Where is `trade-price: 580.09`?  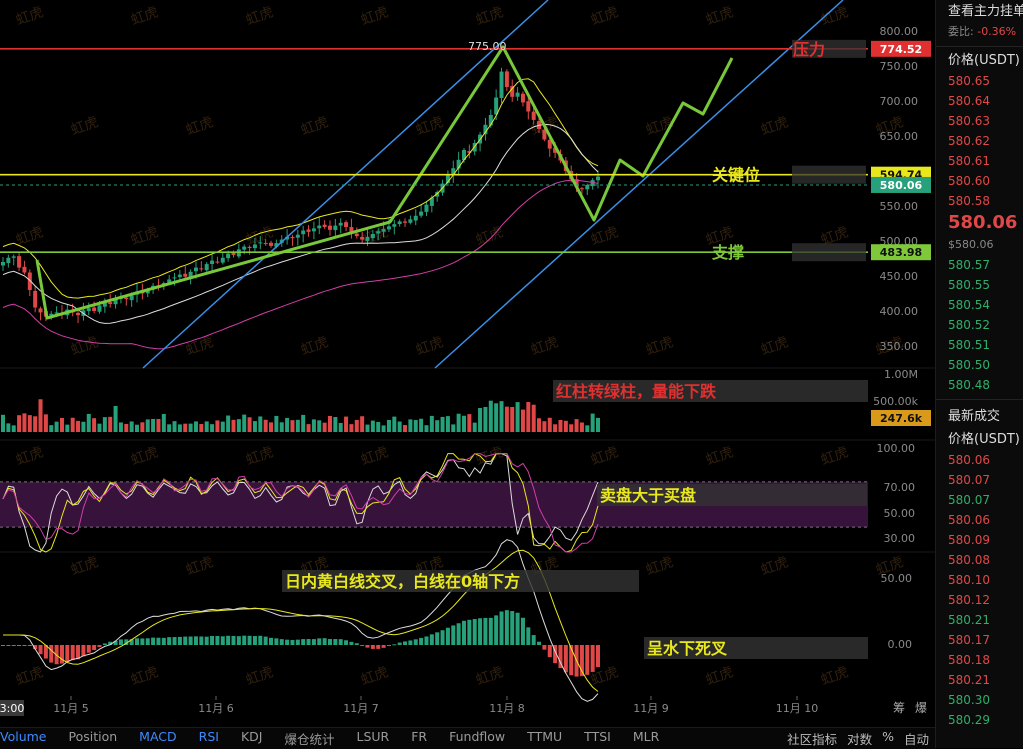 trade-price: 580.09 is located at coordinates (979, 540).